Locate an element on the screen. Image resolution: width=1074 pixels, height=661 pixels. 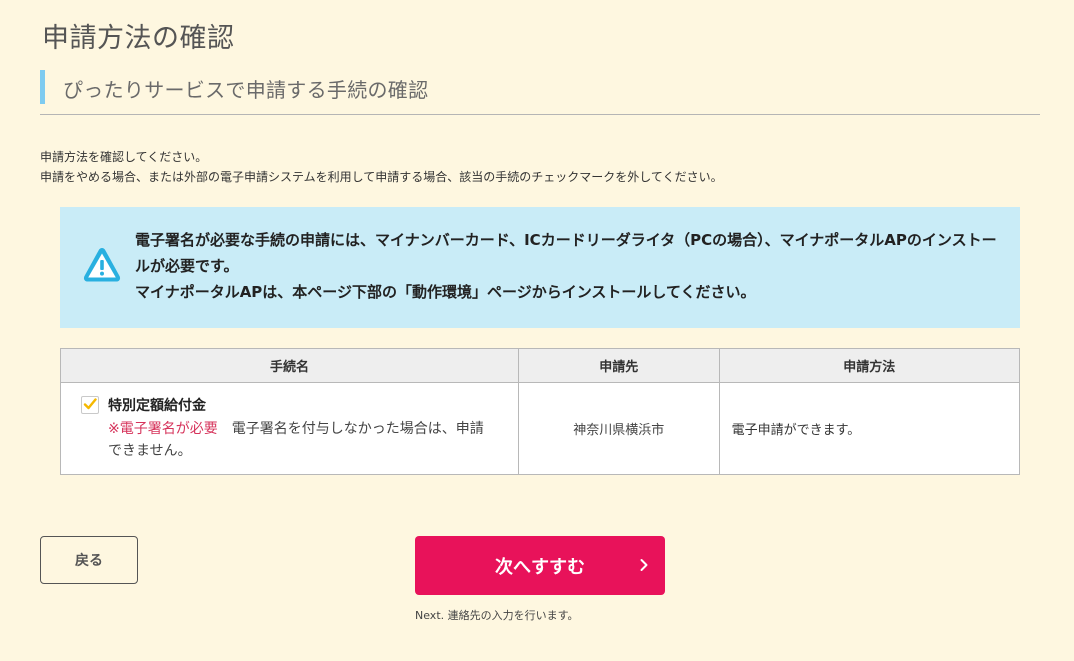
next-button: 次へすすむ is located at coordinates (540, 565).